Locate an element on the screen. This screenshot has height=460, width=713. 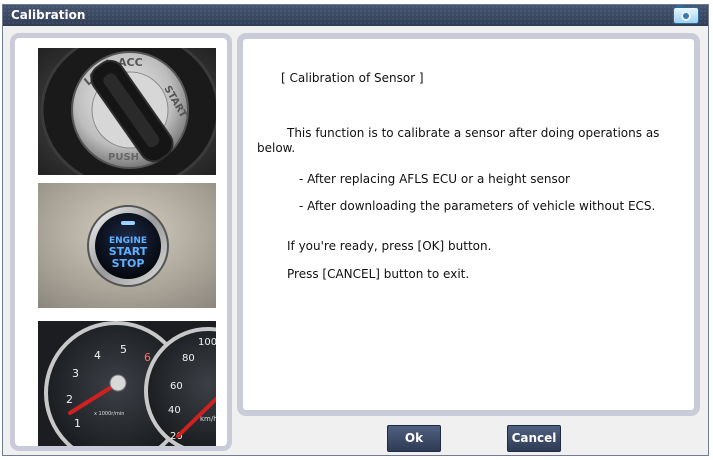
message-ready: If you're ready, press [OK] button. is located at coordinates (389, 246).